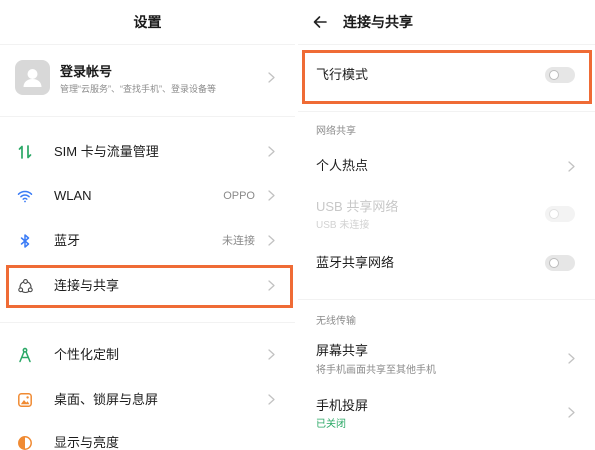 Image resolution: width=595 pixels, height=450 pixels. Describe the element at coordinates (446, 166) in the screenshot. I see `hotspot-row: 个人热点` at that location.